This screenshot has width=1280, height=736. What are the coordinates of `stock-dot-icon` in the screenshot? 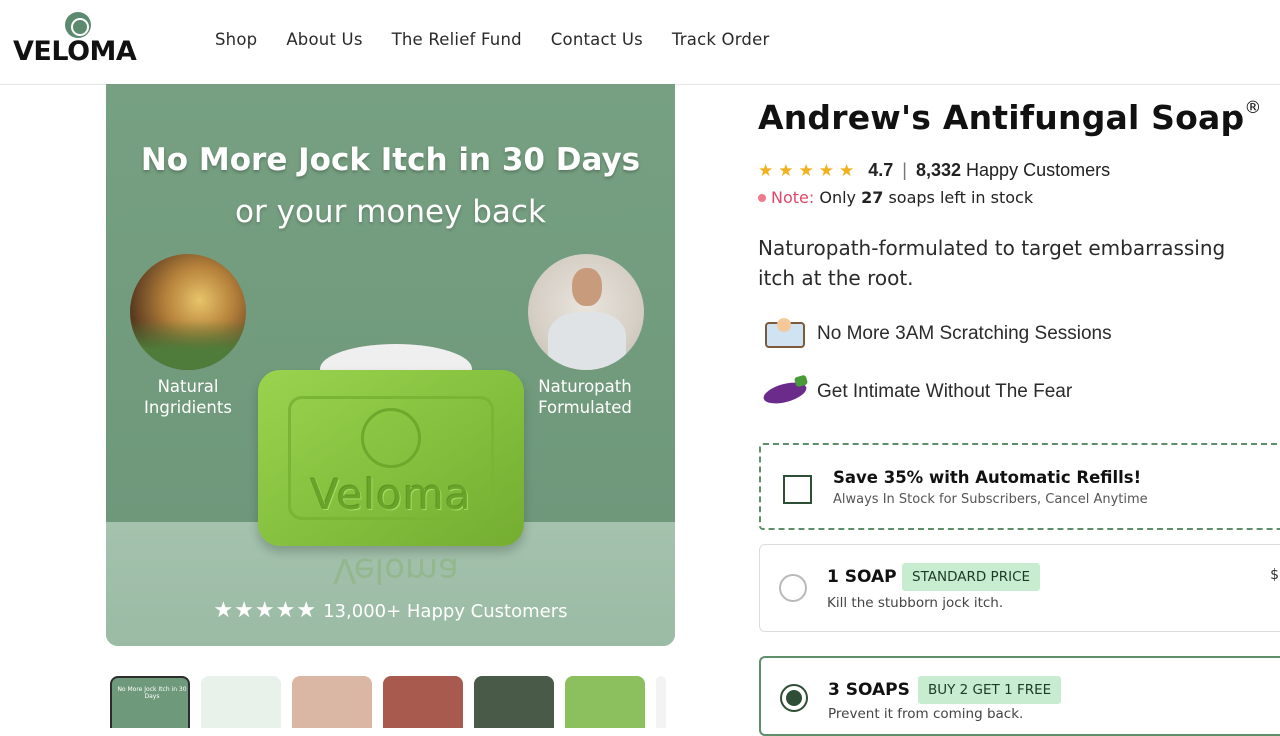 It's located at (762, 198).